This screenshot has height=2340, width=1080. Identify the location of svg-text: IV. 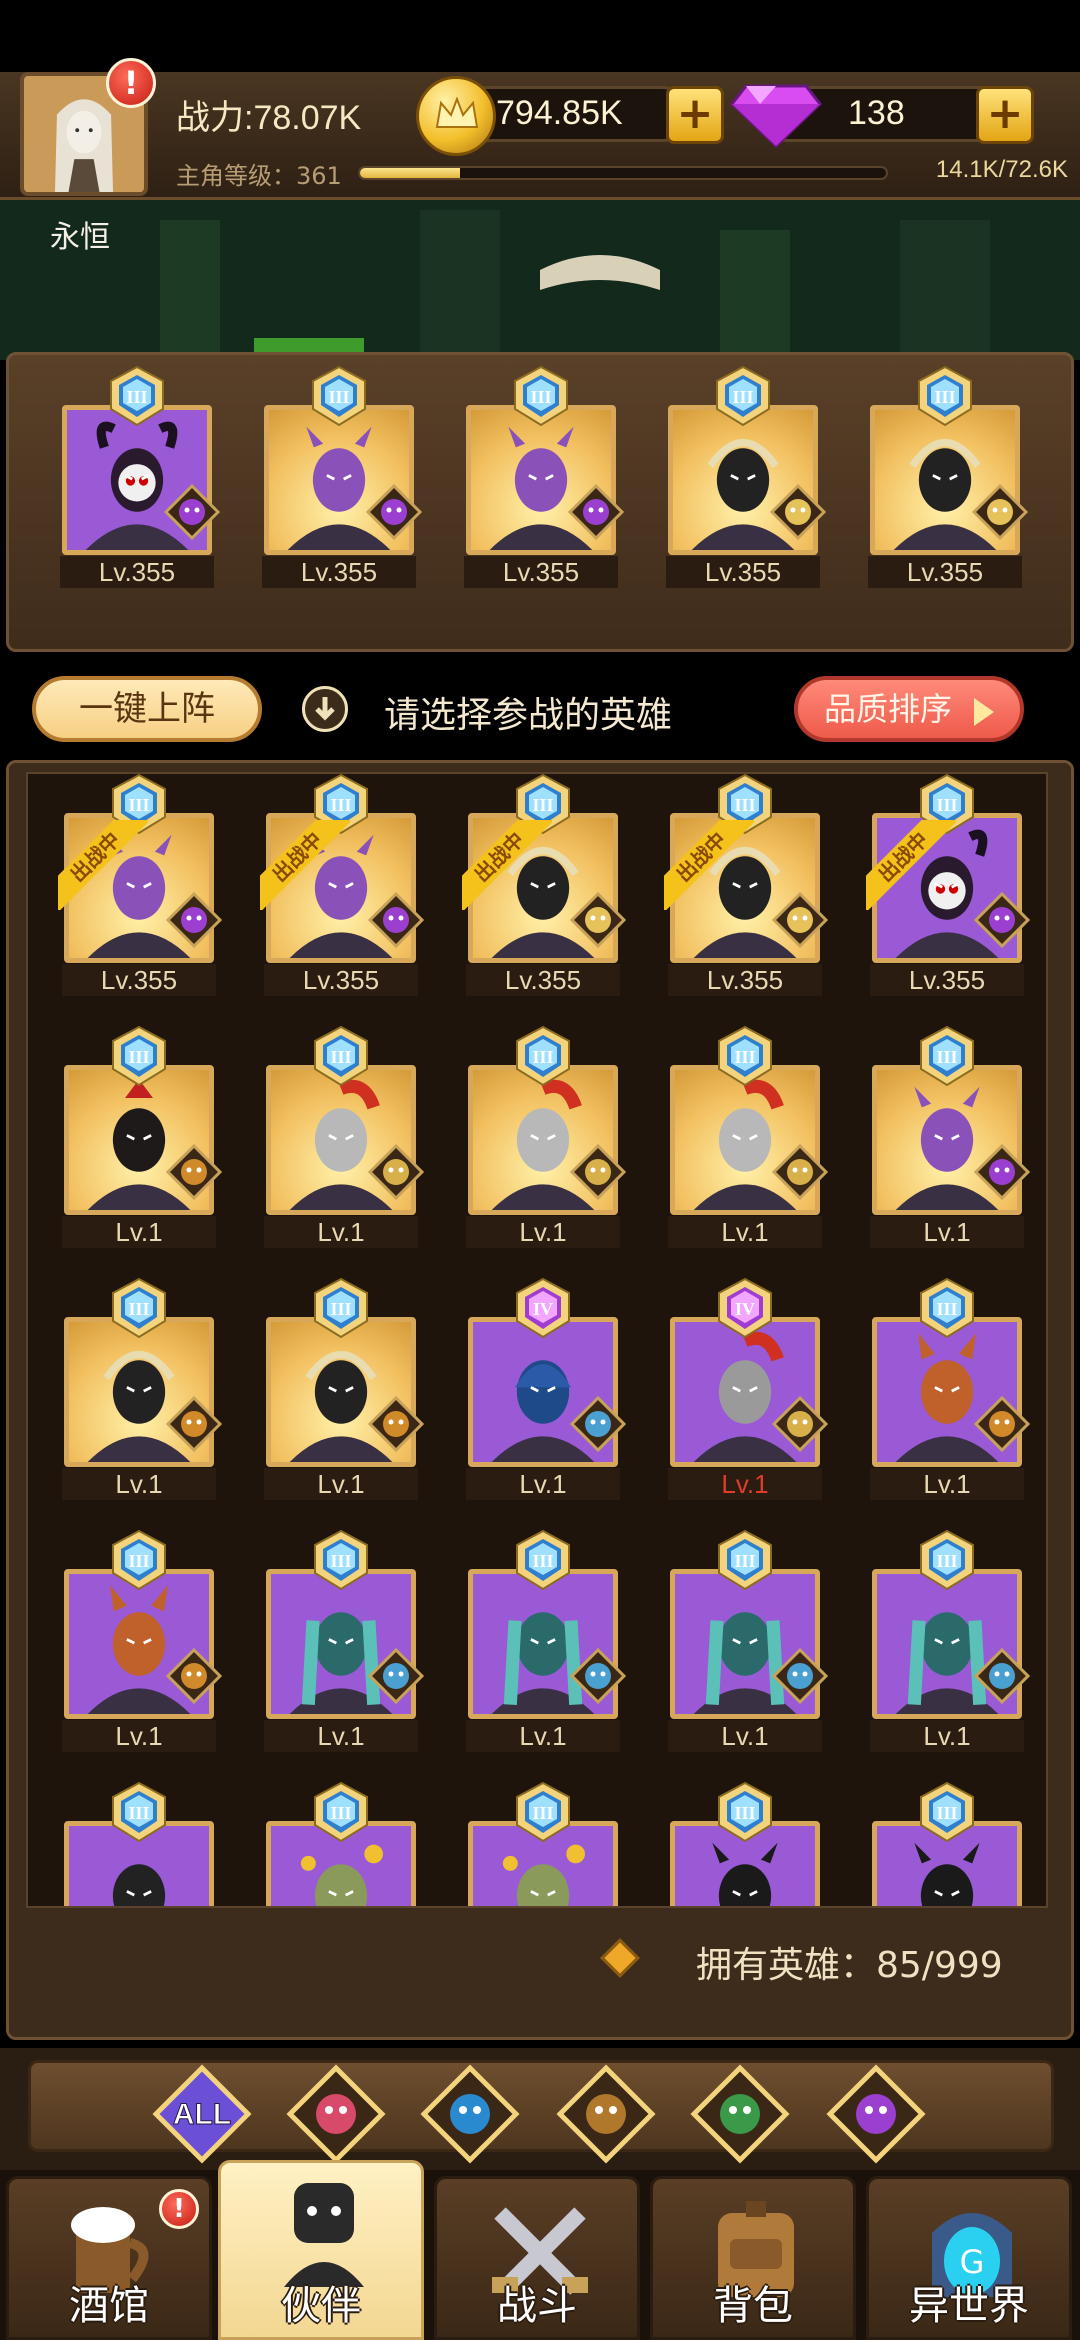
(745, 1309).